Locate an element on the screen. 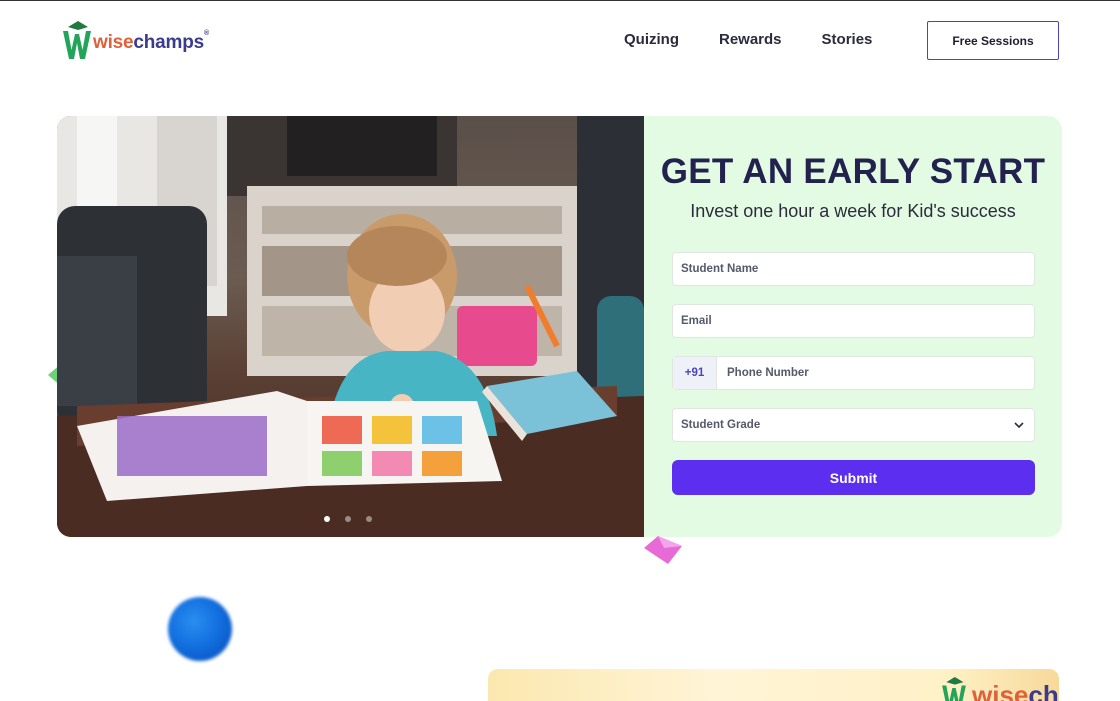 The width and height of the screenshot is (1120, 701). bottom-logo-wordmark: wisechar is located at coordinates (1015, 690).